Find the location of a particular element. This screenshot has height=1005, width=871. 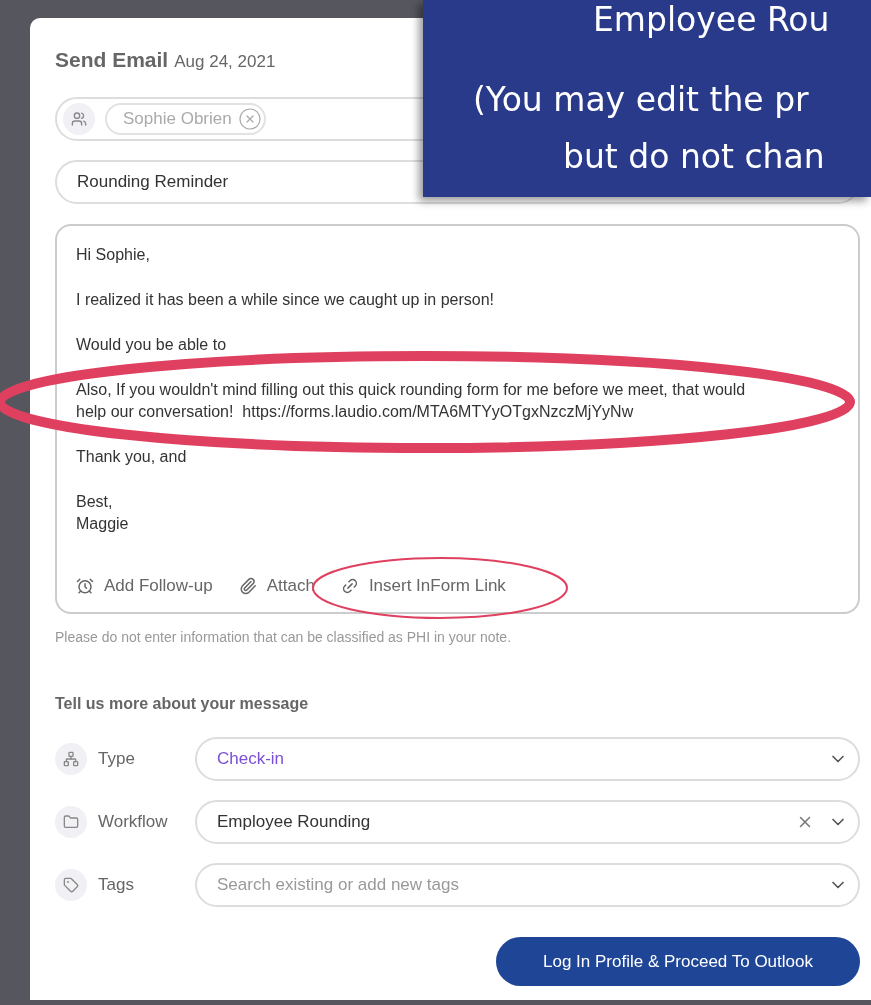

message-paragraph: Thank you, and is located at coordinates (132, 457).